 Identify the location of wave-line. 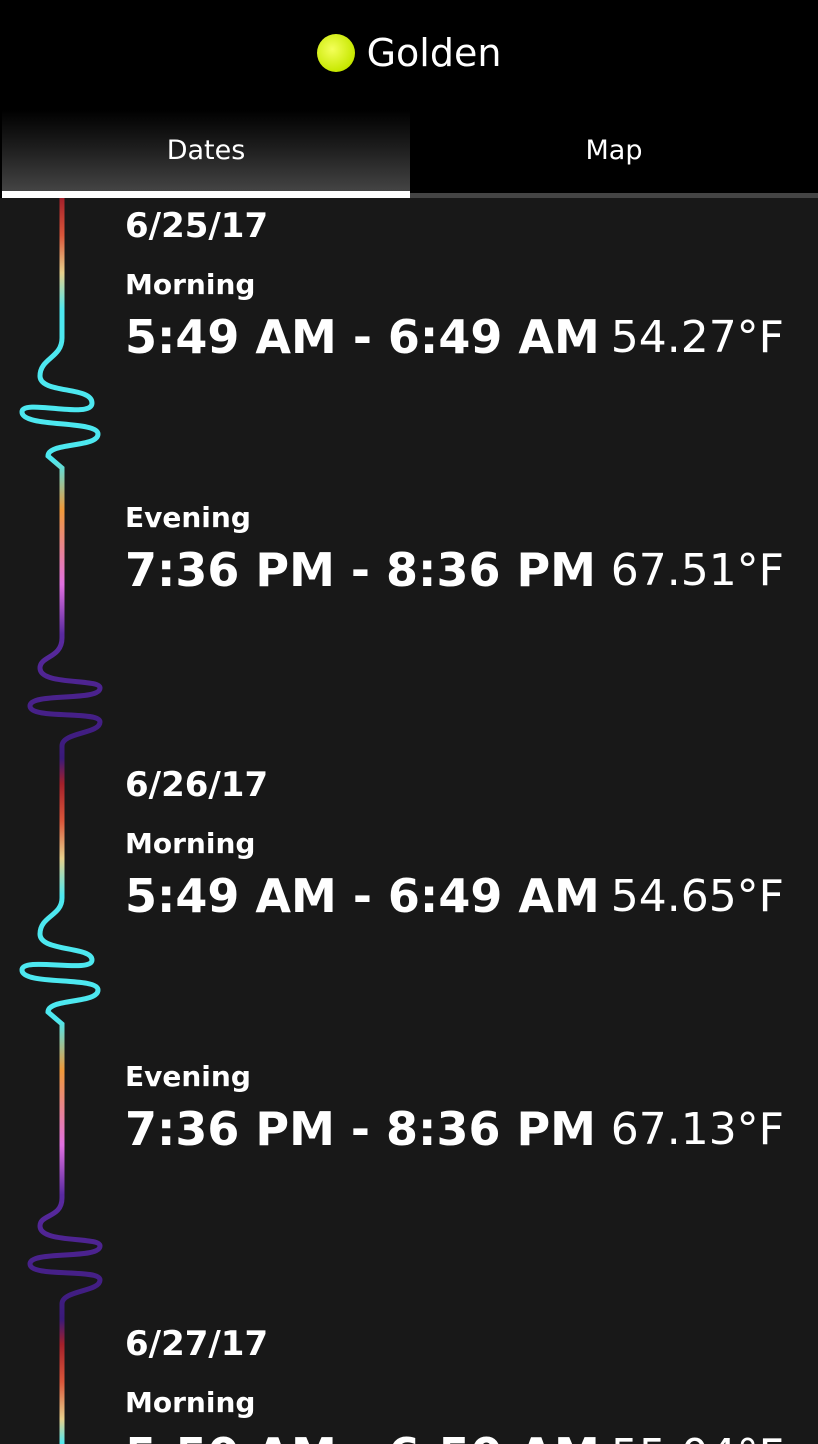
(61, 821).